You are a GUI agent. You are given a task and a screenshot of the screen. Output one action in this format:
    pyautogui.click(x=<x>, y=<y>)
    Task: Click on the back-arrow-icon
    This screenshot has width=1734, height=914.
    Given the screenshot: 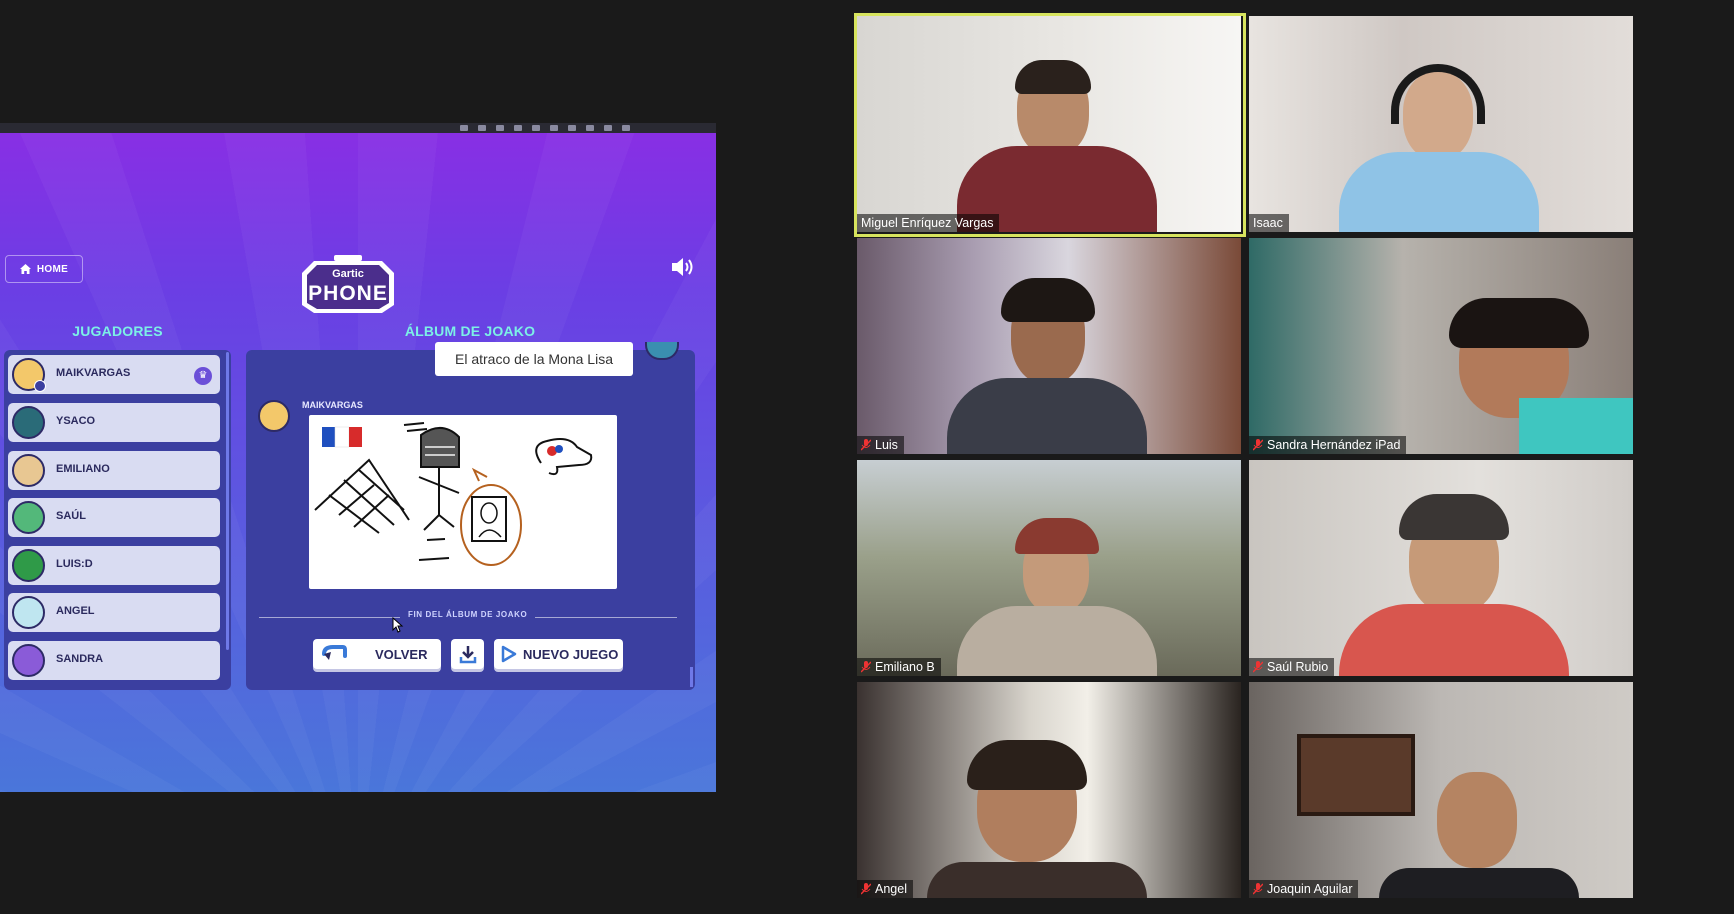 What is the action you would take?
    pyautogui.click(x=334, y=652)
    